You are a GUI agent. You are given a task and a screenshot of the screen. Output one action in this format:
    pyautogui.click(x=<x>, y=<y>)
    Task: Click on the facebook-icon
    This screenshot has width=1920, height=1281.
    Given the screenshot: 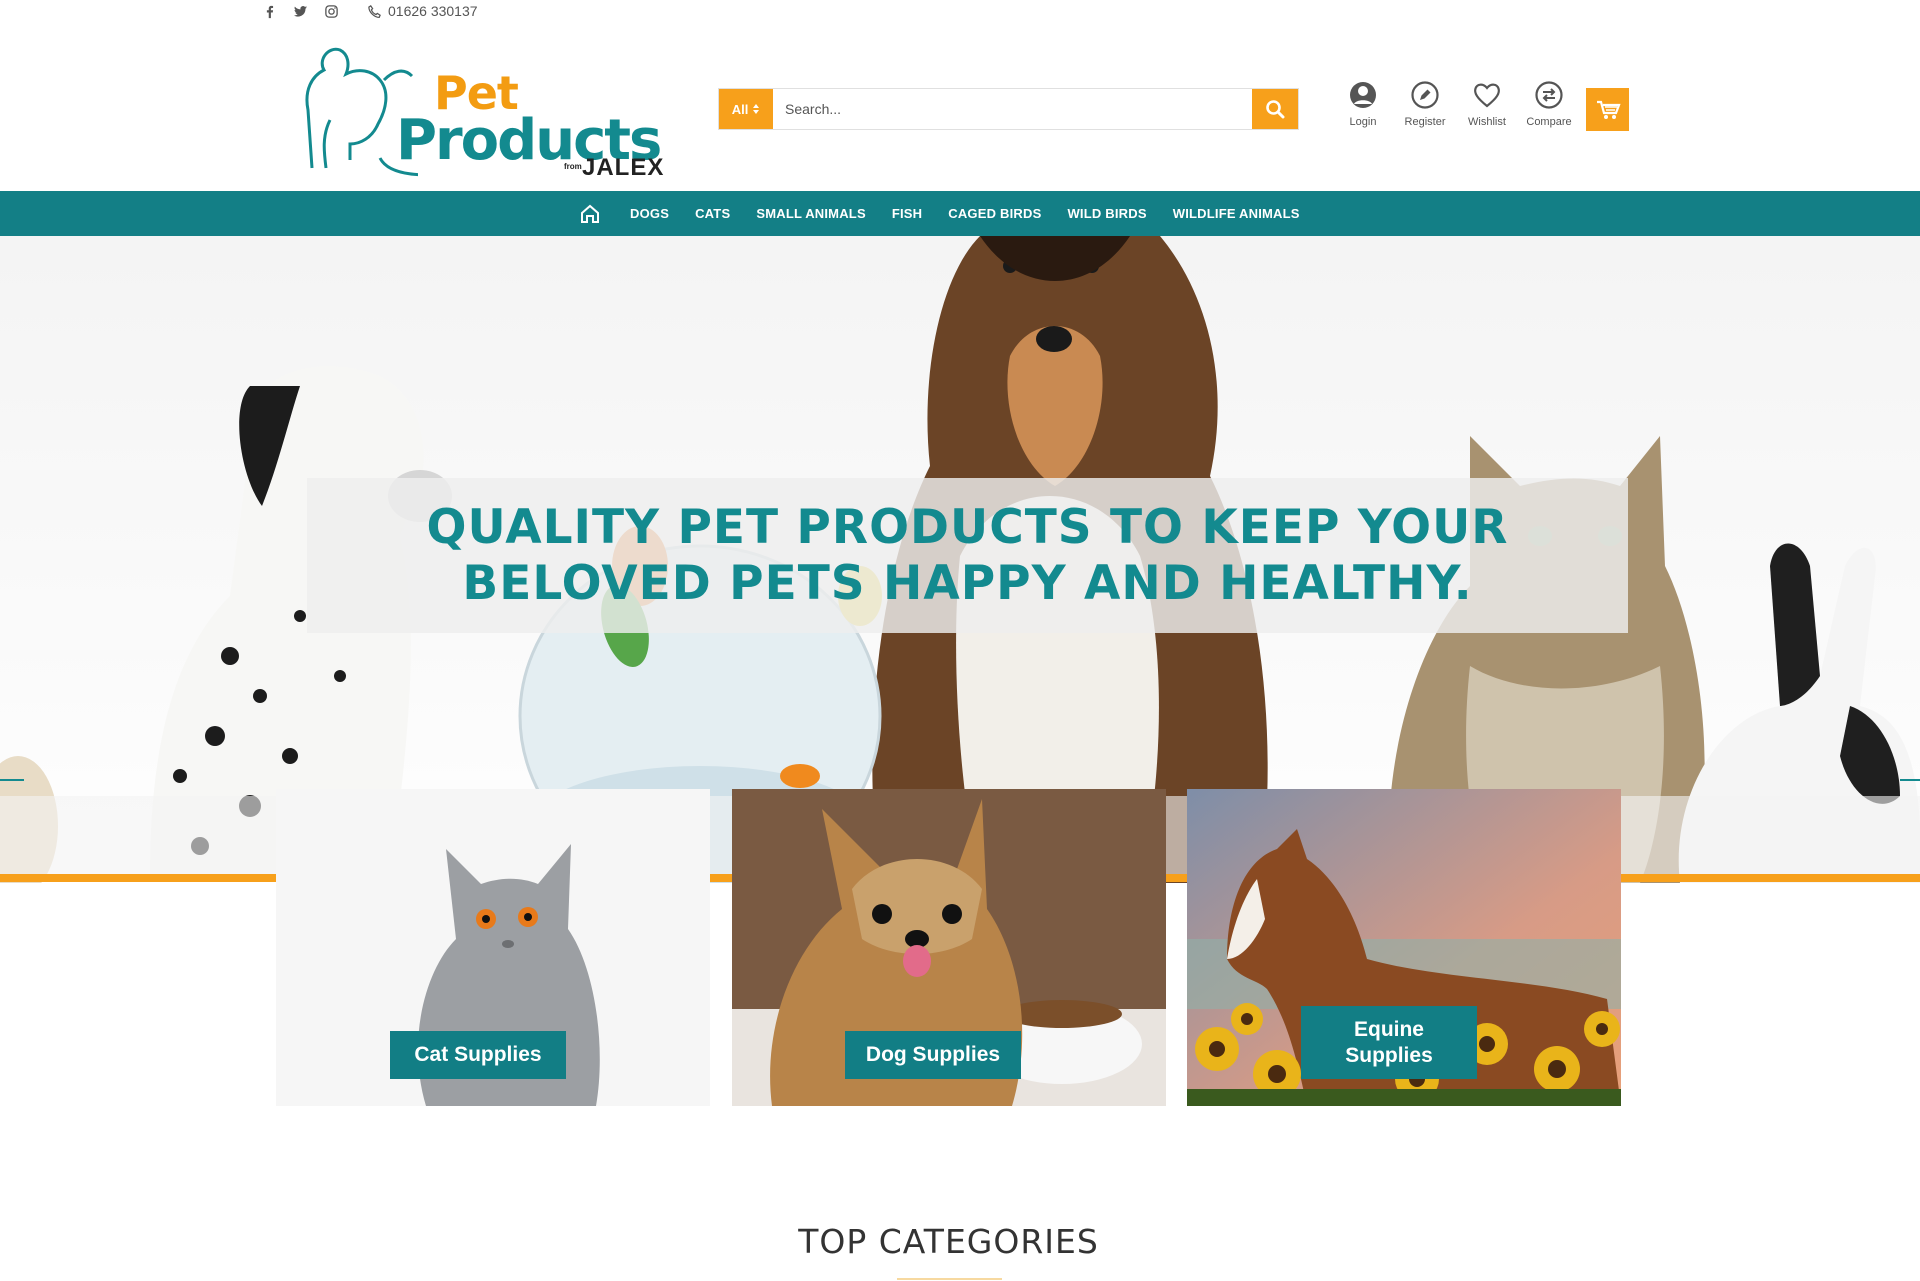 What is the action you would take?
    pyautogui.click(x=269, y=11)
    